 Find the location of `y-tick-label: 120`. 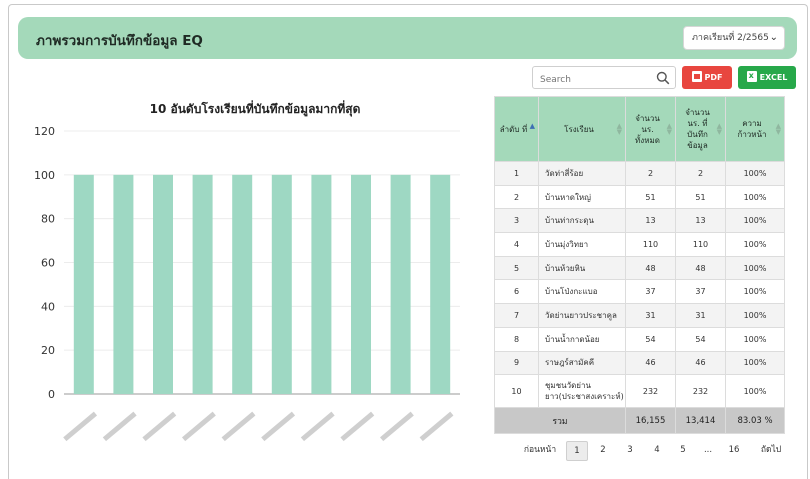

y-tick-label: 120 is located at coordinates (44, 131).